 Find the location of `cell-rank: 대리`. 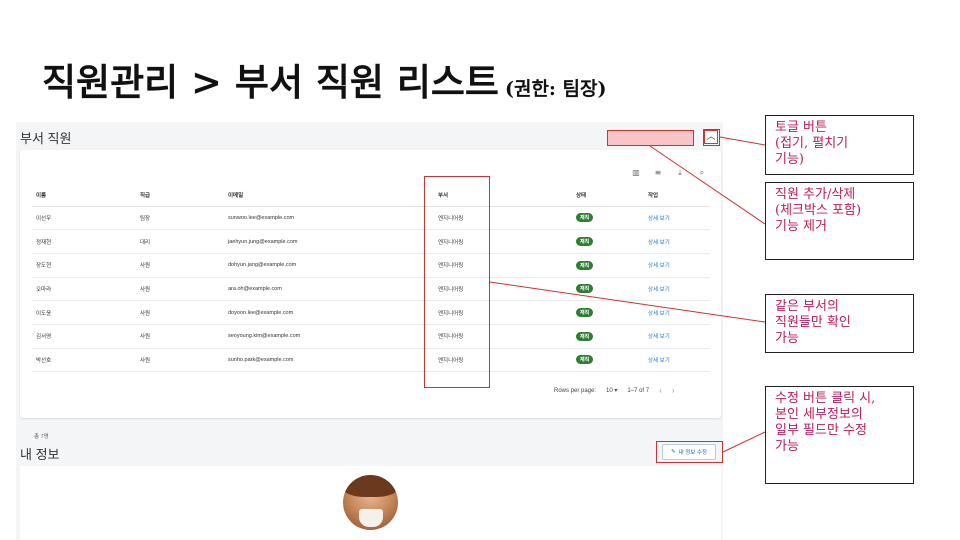

cell-rank: 대리 is located at coordinates (180, 241).